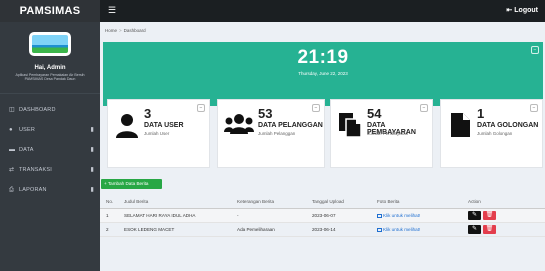  Describe the element at coordinates (274, 229) in the screenshot. I see `cell-keterangan: Ada Pemeliharaan` at that location.